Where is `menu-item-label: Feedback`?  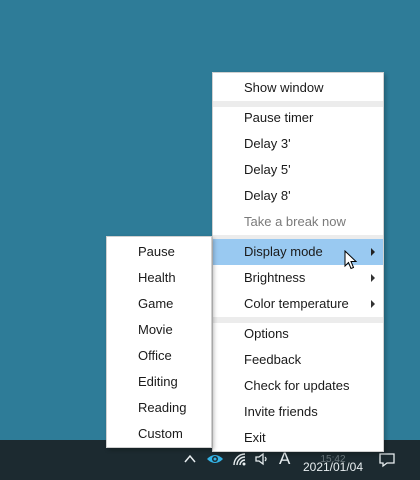
menu-item-label: Feedback is located at coordinates (273, 359).